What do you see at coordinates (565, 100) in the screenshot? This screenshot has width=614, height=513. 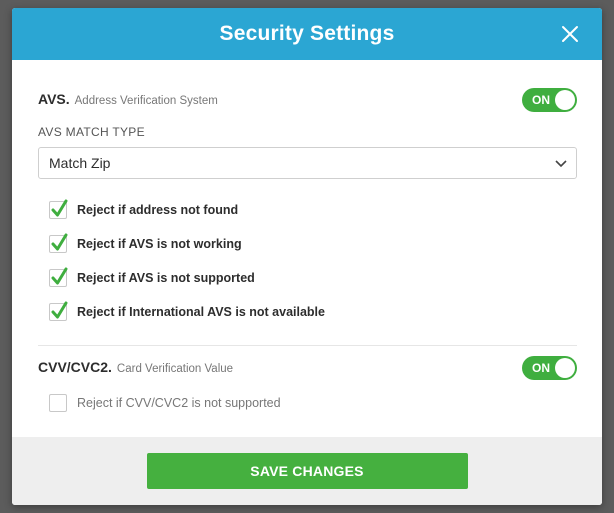 I see `avs-toggle-knob` at bounding box center [565, 100].